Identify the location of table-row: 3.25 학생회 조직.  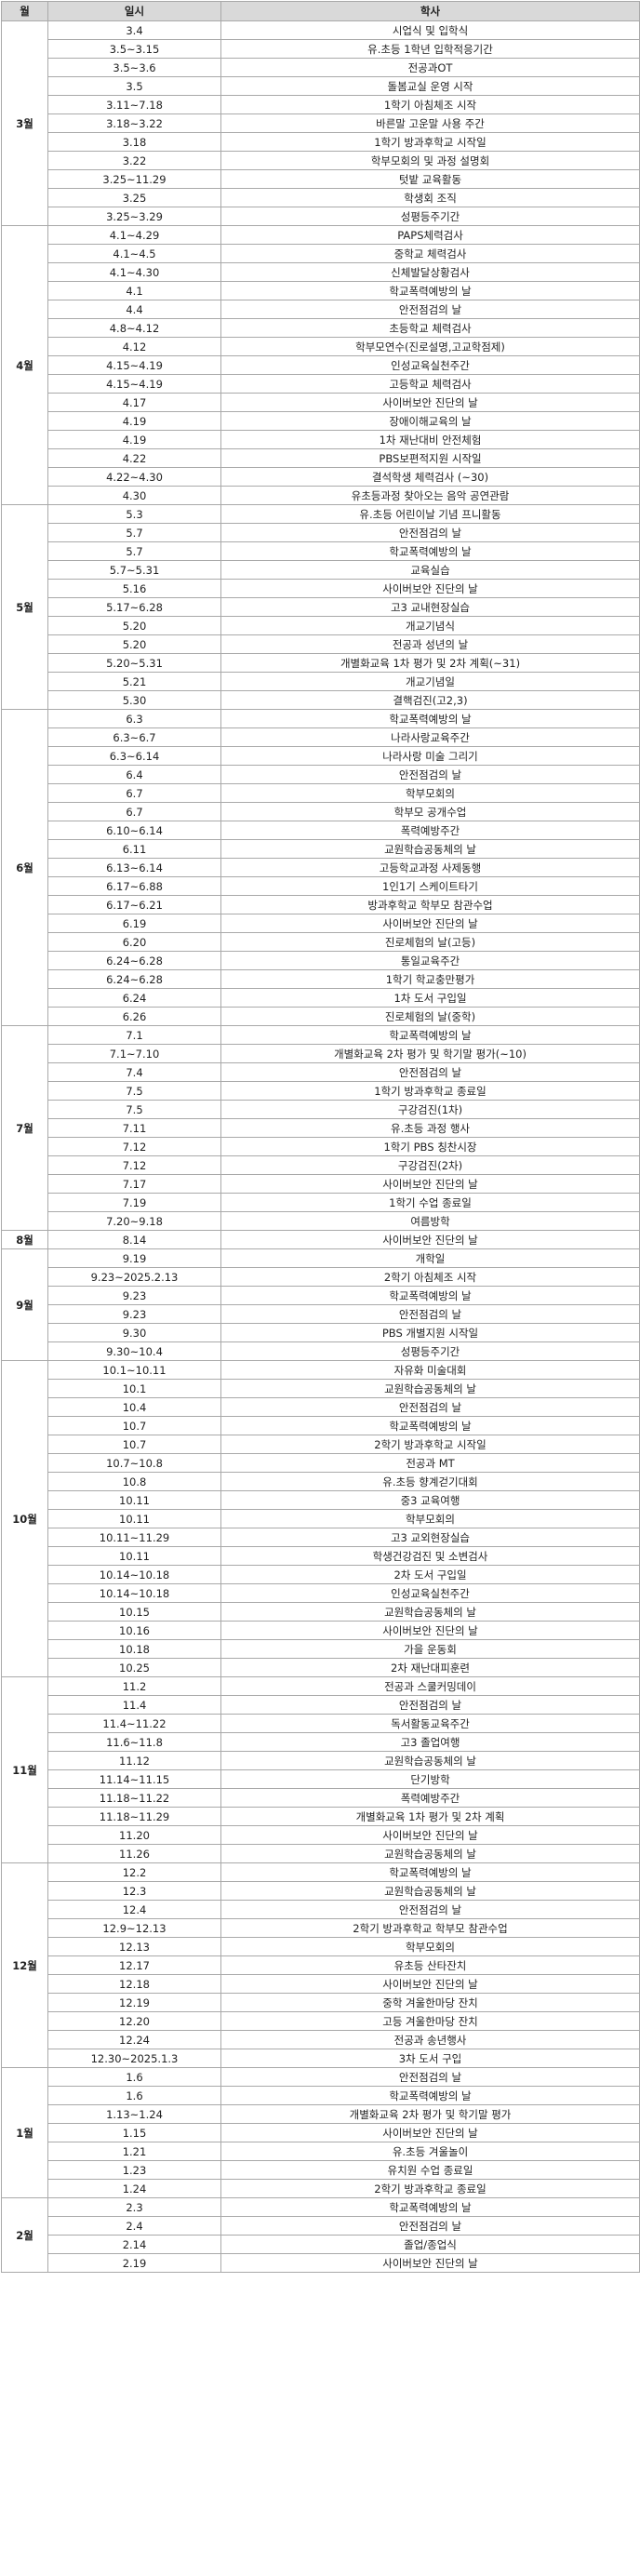
(321, 197).